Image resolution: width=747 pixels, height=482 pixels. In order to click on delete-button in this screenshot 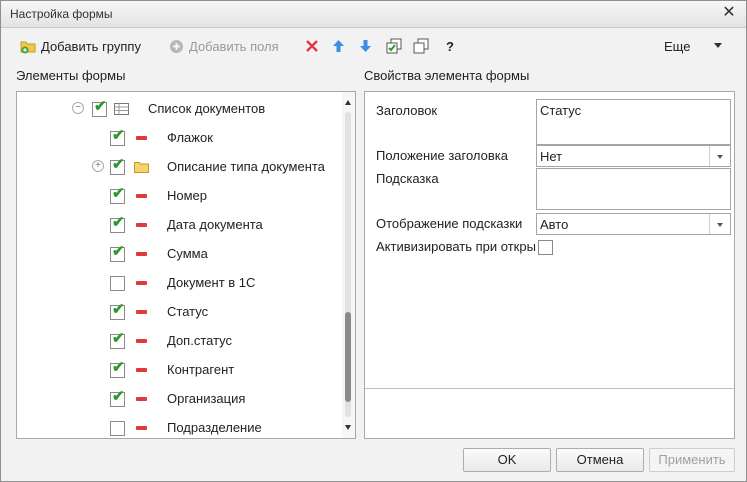, I will do `click(312, 46)`.